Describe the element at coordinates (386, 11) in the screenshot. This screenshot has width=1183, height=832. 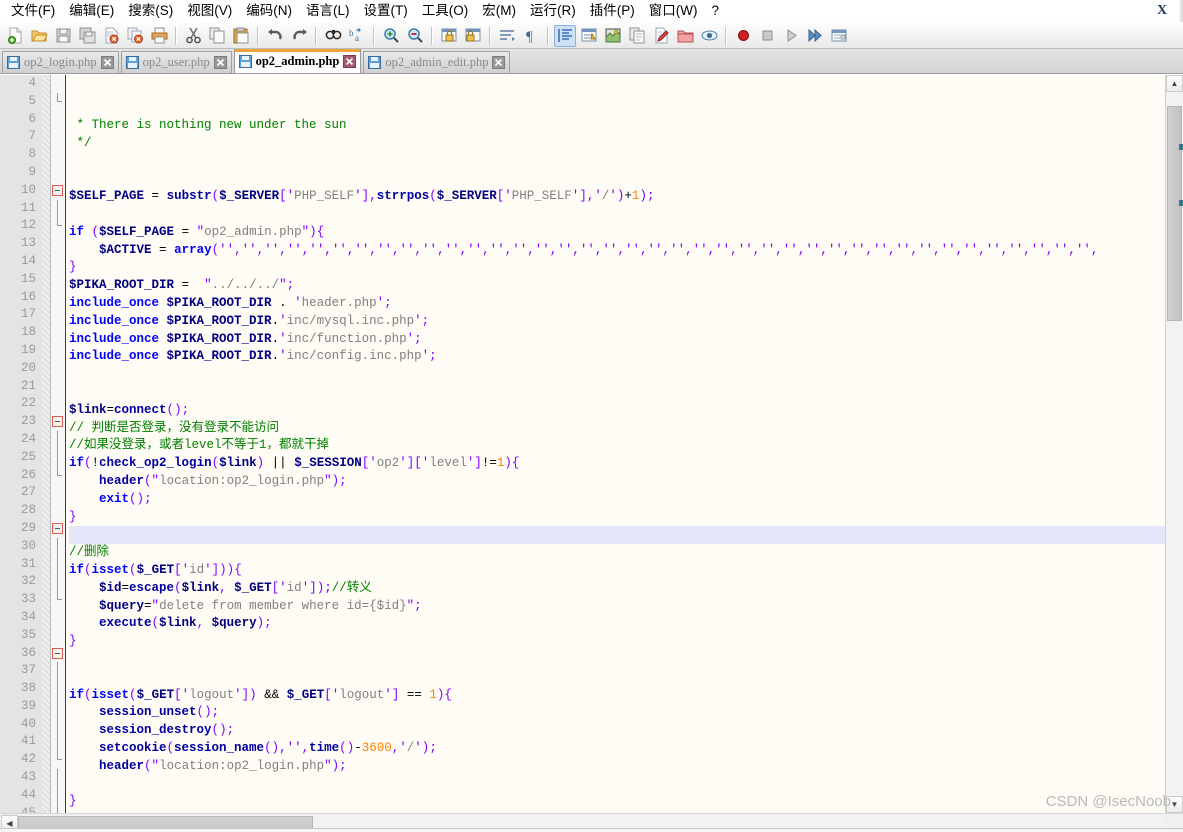
I see `menu-settings: 设置(T)` at that location.